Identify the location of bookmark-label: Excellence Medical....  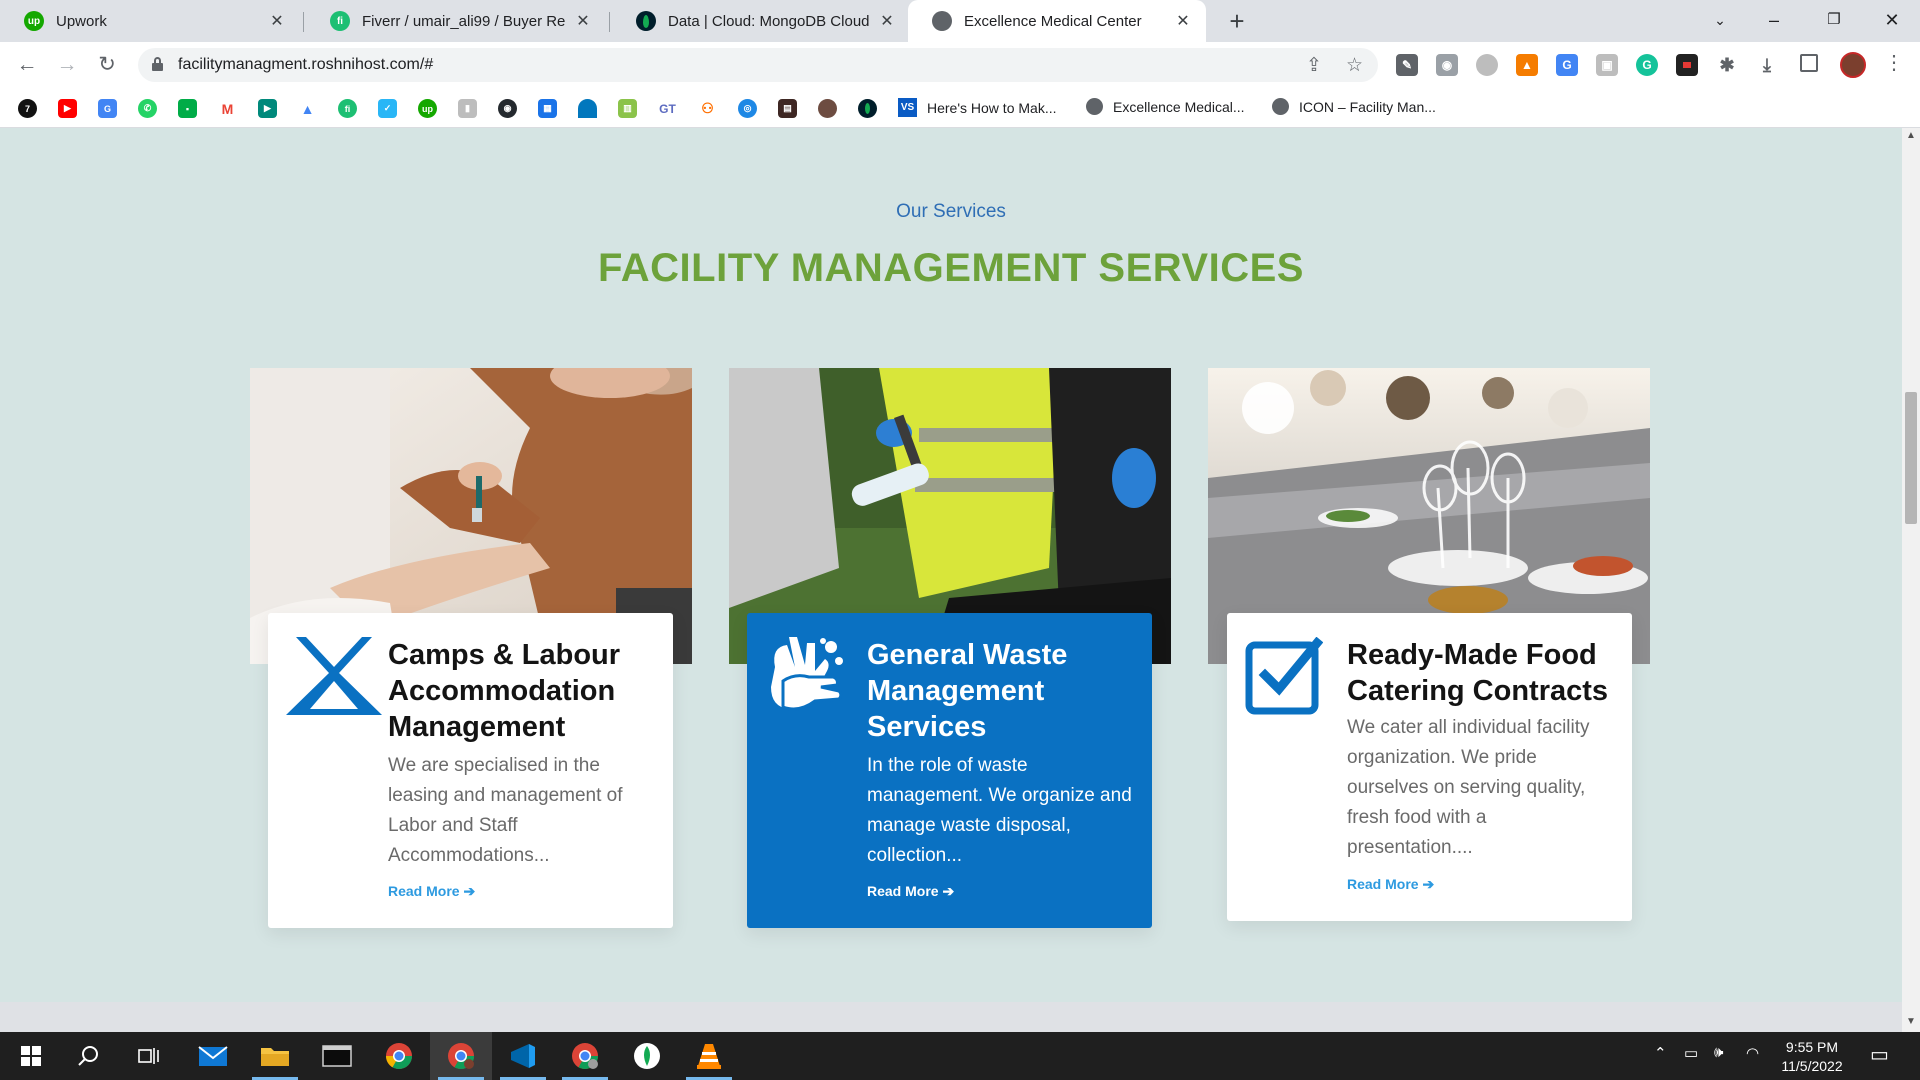
(1179, 106).